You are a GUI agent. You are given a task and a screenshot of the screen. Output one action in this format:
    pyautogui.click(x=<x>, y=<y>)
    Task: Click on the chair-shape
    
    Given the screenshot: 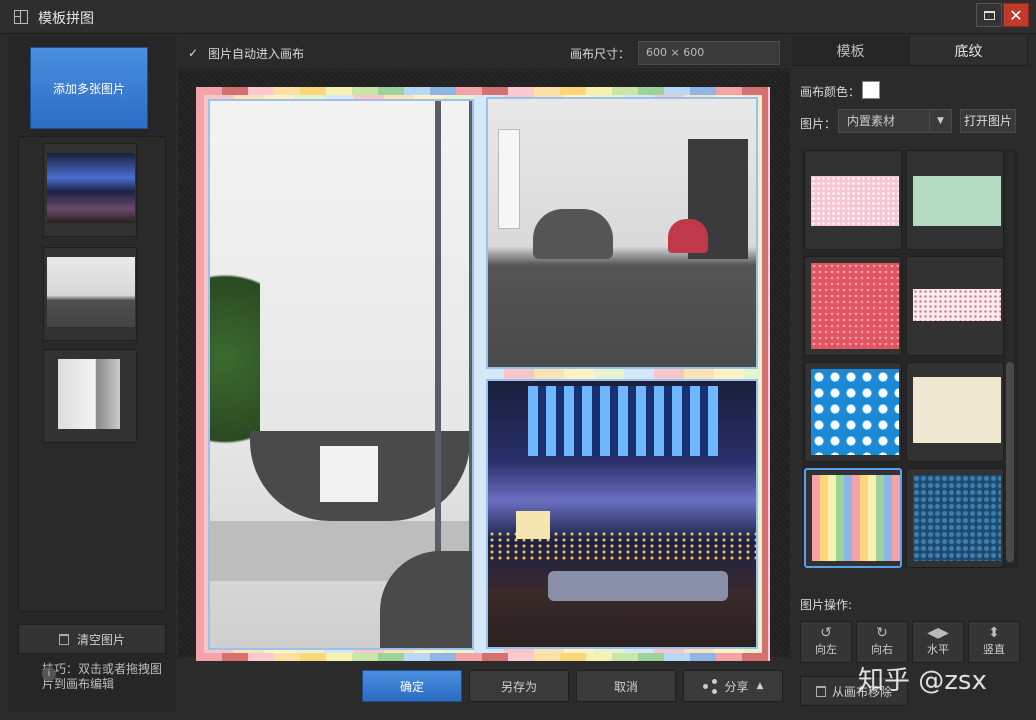 What is the action you would take?
    pyautogui.click(x=688, y=236)
    